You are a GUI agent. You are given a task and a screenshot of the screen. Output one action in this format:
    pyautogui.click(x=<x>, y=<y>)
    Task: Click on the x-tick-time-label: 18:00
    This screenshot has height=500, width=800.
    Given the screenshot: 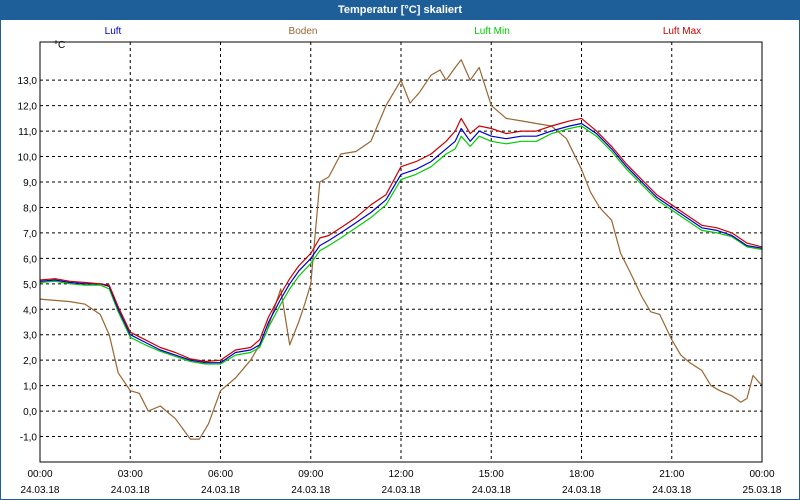 What is the action you would take?
    pyautogui.click(x=581, y=474)
    